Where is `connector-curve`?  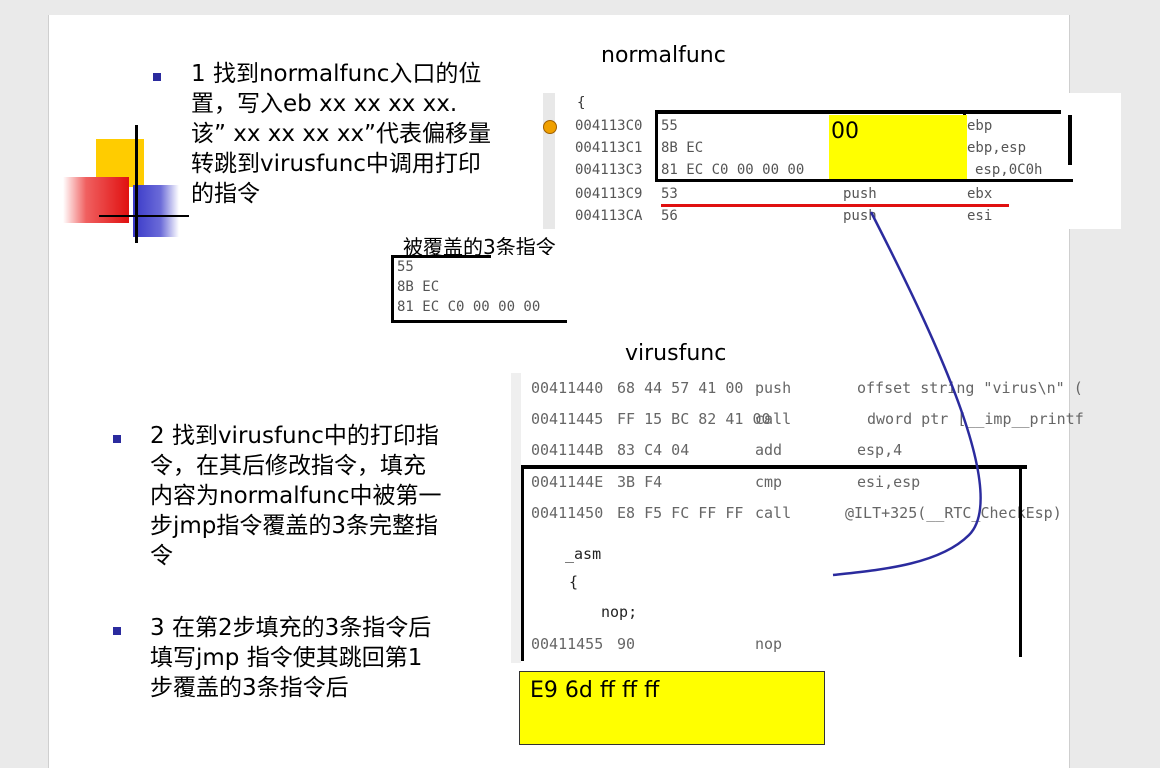 connector-curve is located at coordinates (907, 394).